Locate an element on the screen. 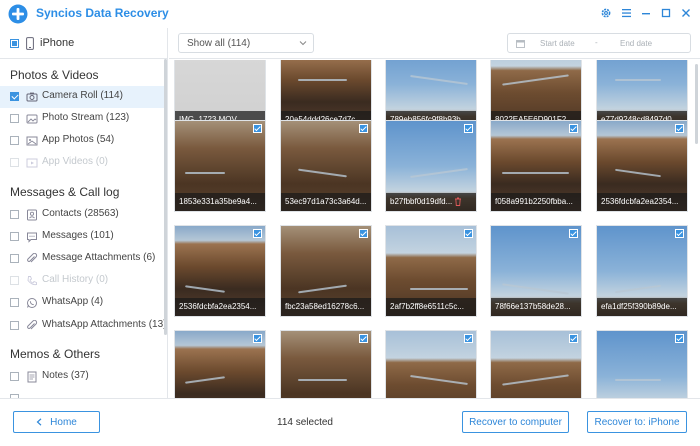 This screenshot has height=446, width=700. menu-button is located at coordinates (626, 13).